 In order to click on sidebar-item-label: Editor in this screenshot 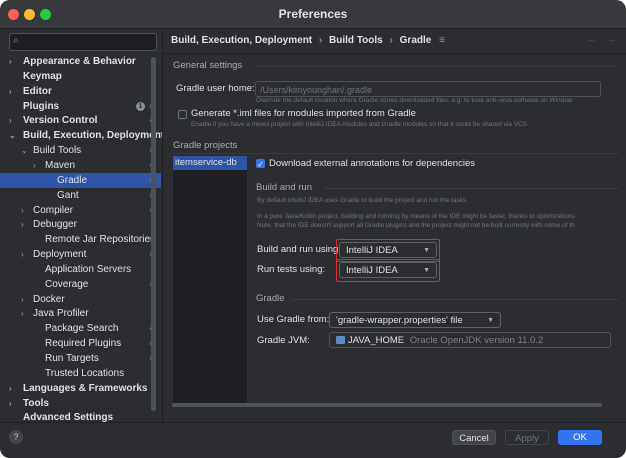, I will do `click(37, 91)`.